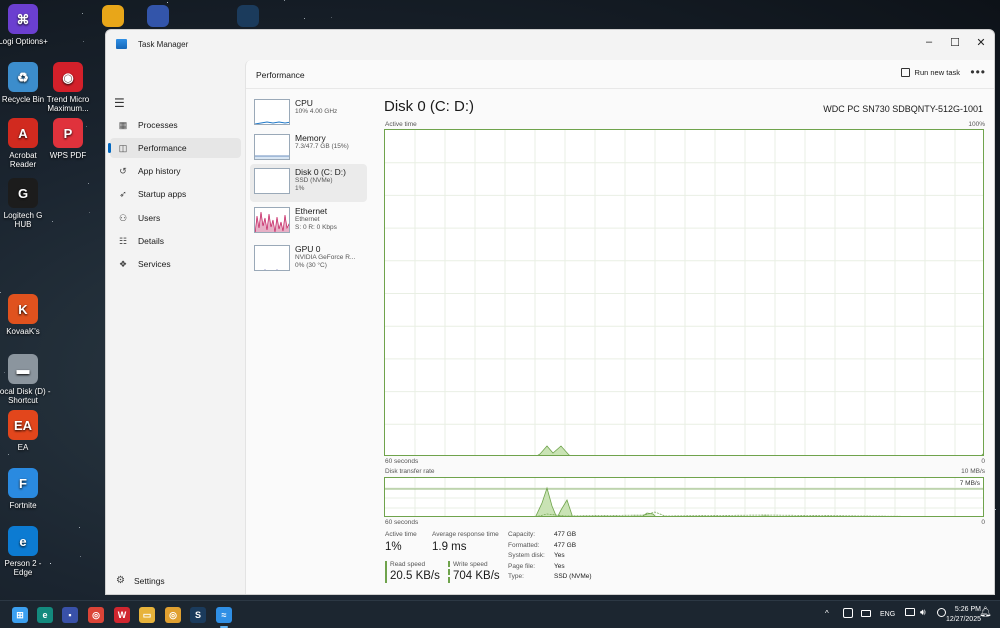 This screenshot has height=628, width=1000. I want to click on device-item-ethernet: Ethernet Ethernet S: 0 R: 0 Kbps, so click(308, 222).